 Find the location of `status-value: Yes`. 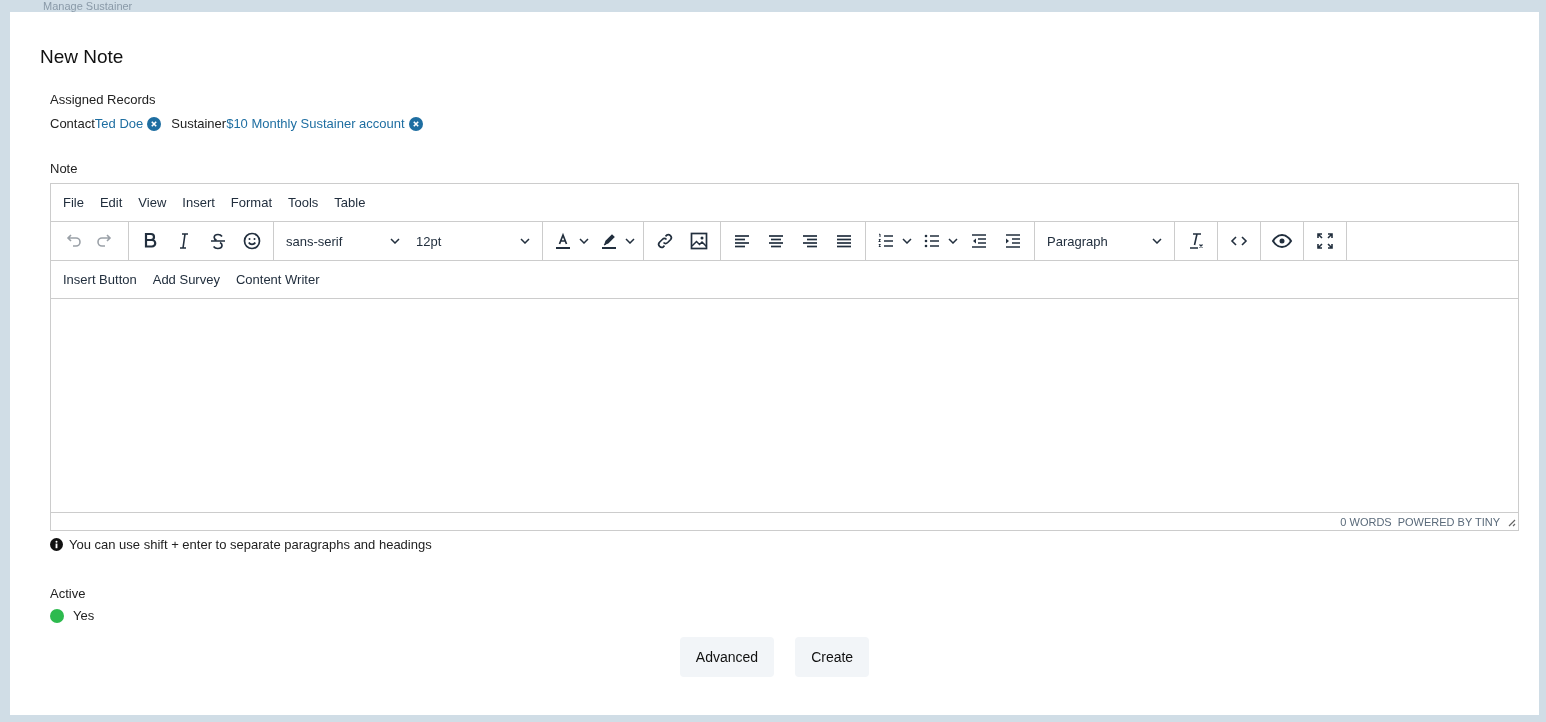

status-value: Yes is located at coordinates (84, 615).